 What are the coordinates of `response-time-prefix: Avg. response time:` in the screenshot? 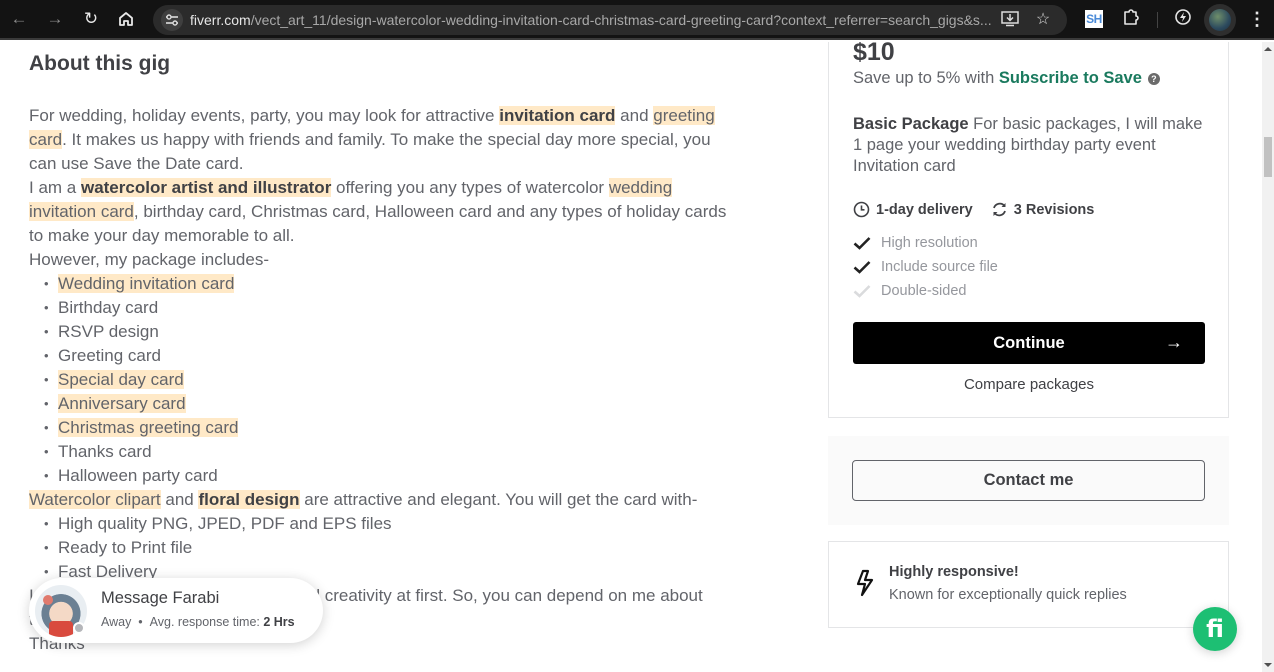 It's located at (206, 622).